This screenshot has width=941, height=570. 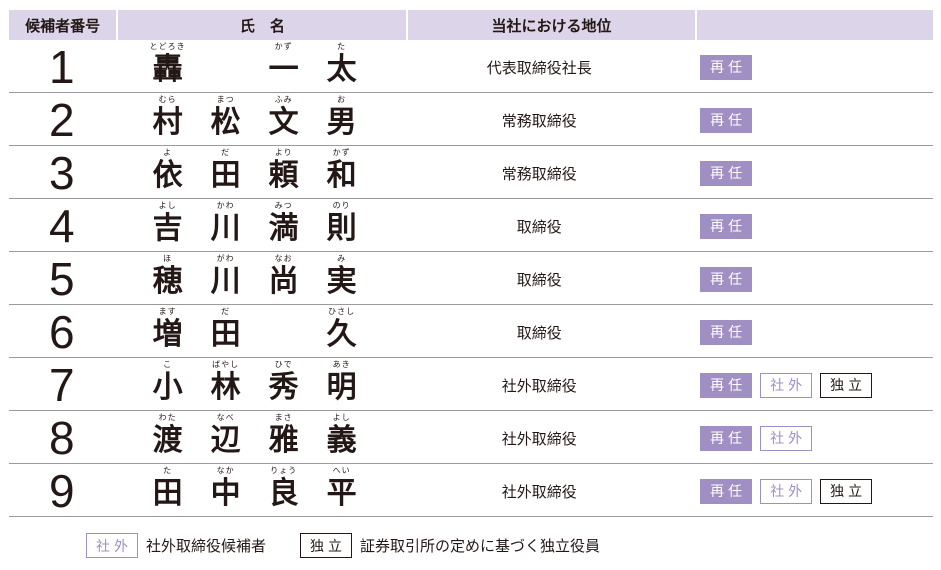 I want to click on name-char: ます増, so click(x=168, y=329).